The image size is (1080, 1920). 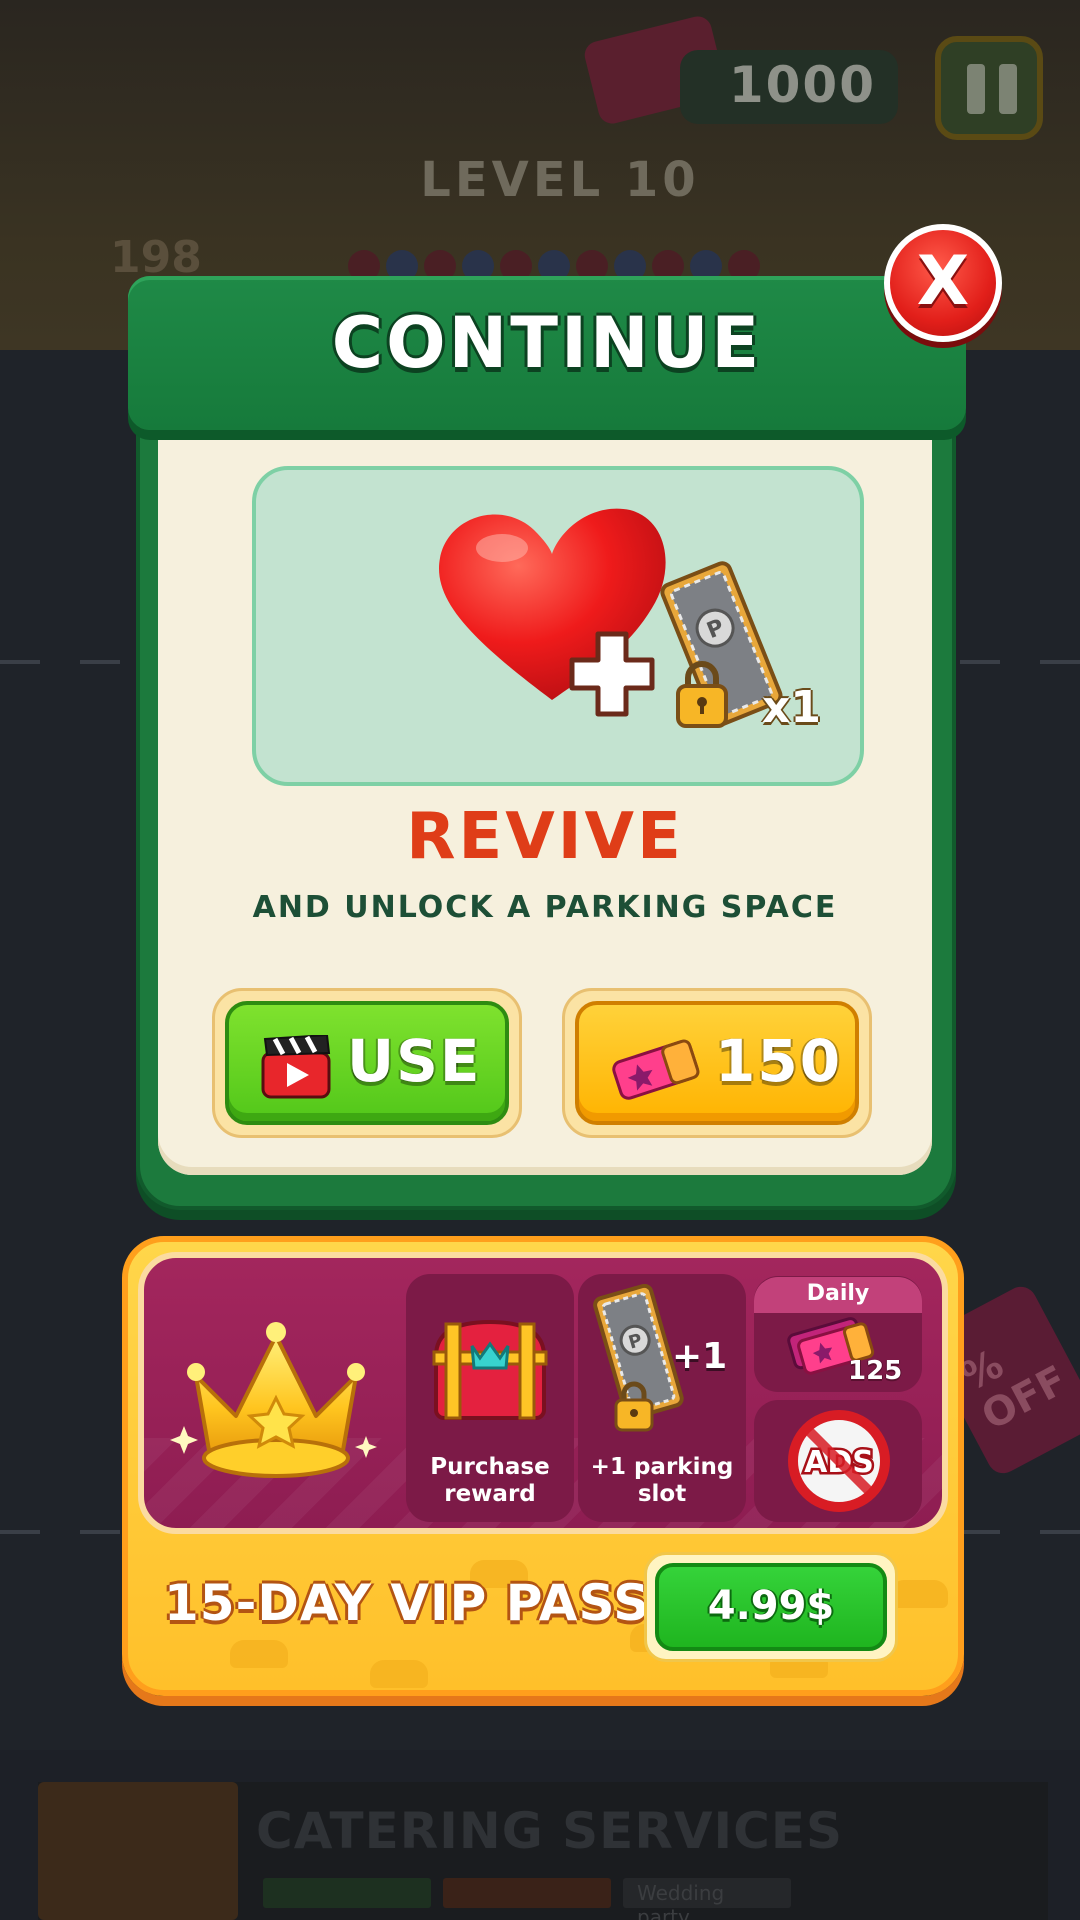 What do you see at coordinates (662, 1480) in the screenshot?
I see `parking-slot-label: +1 parking slot` at bounding box center [662, 1480].